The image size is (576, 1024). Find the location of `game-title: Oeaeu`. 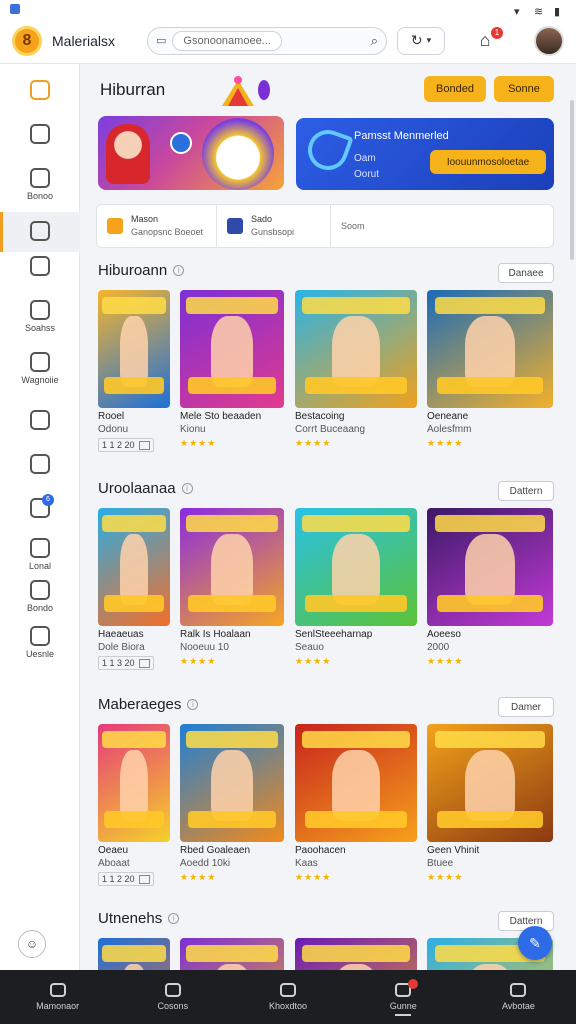

game-title: Oeaeu is located at coordinates (113, 850).